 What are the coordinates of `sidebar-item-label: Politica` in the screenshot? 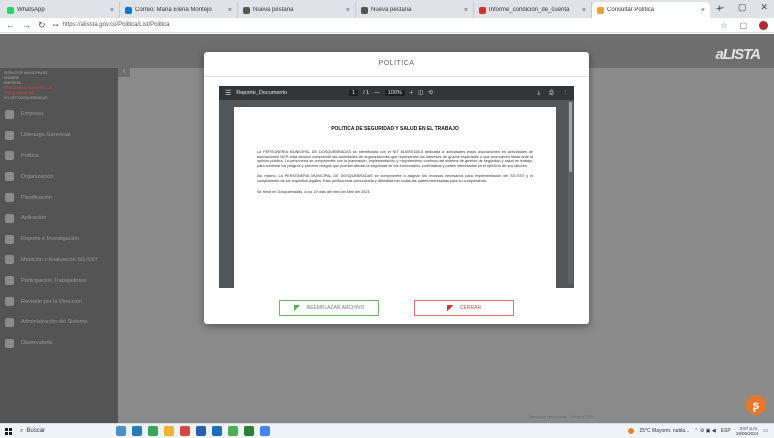 It's located at (30, 155).